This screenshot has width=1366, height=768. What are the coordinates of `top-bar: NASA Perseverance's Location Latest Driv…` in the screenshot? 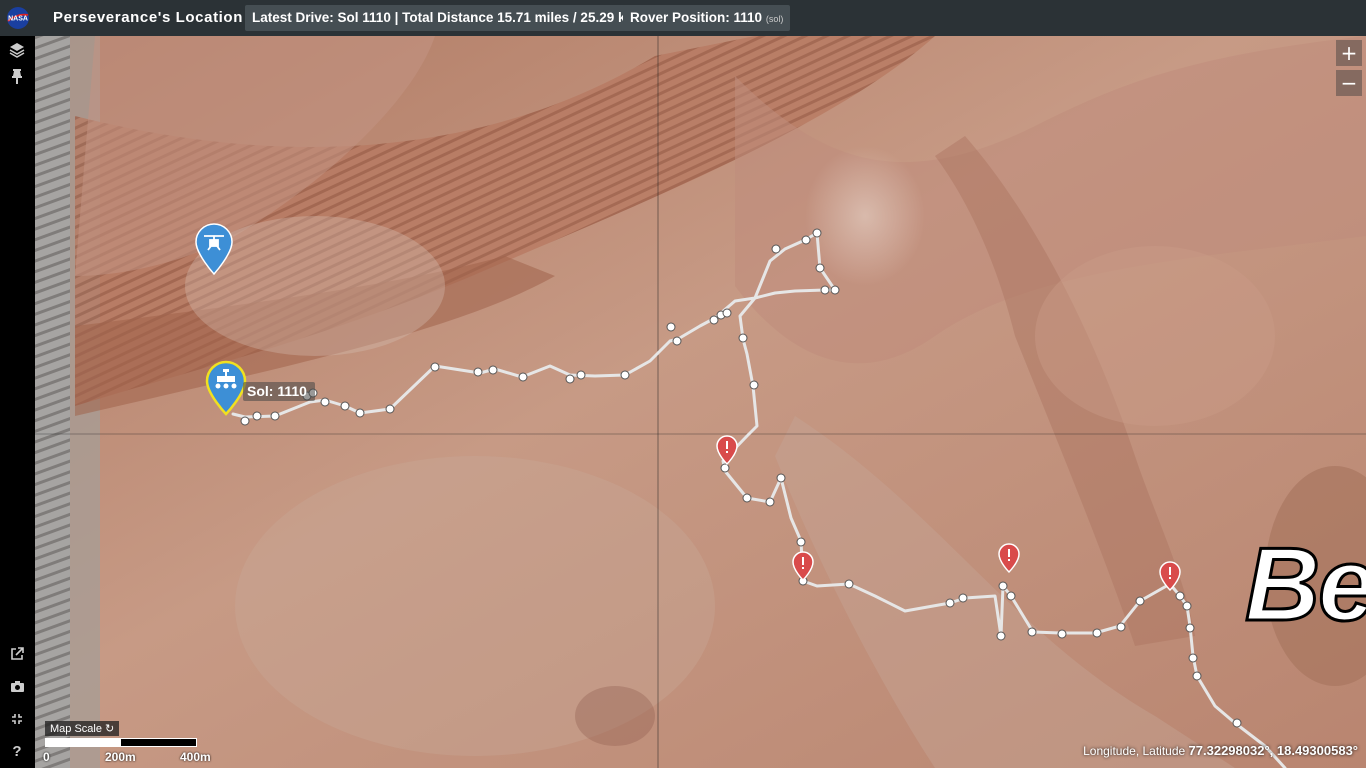 It's located at (683, 18).